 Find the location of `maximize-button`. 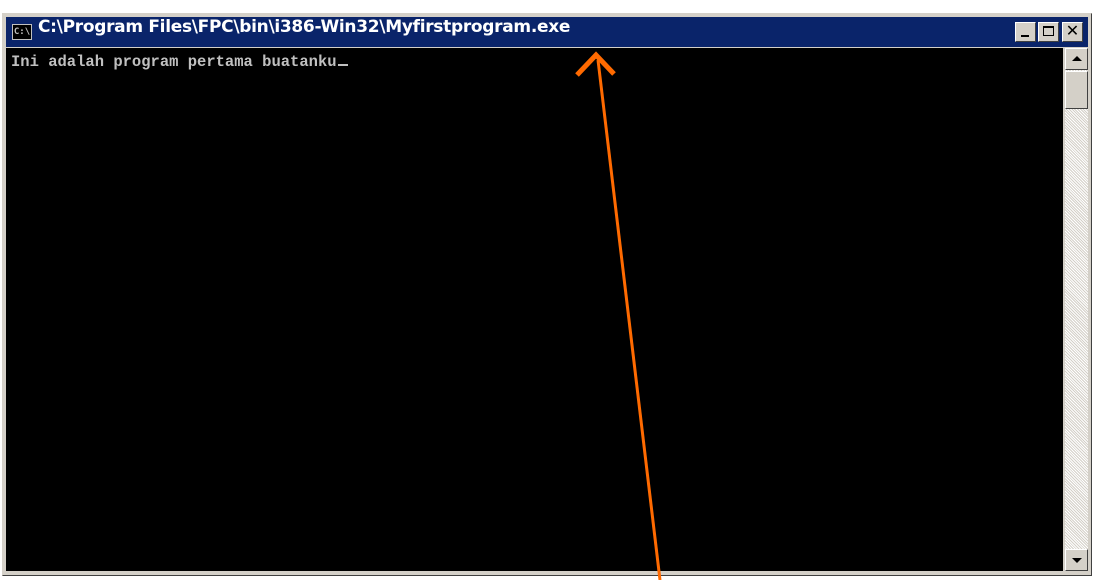

maximize-button is located at coordinates (1048, 32).